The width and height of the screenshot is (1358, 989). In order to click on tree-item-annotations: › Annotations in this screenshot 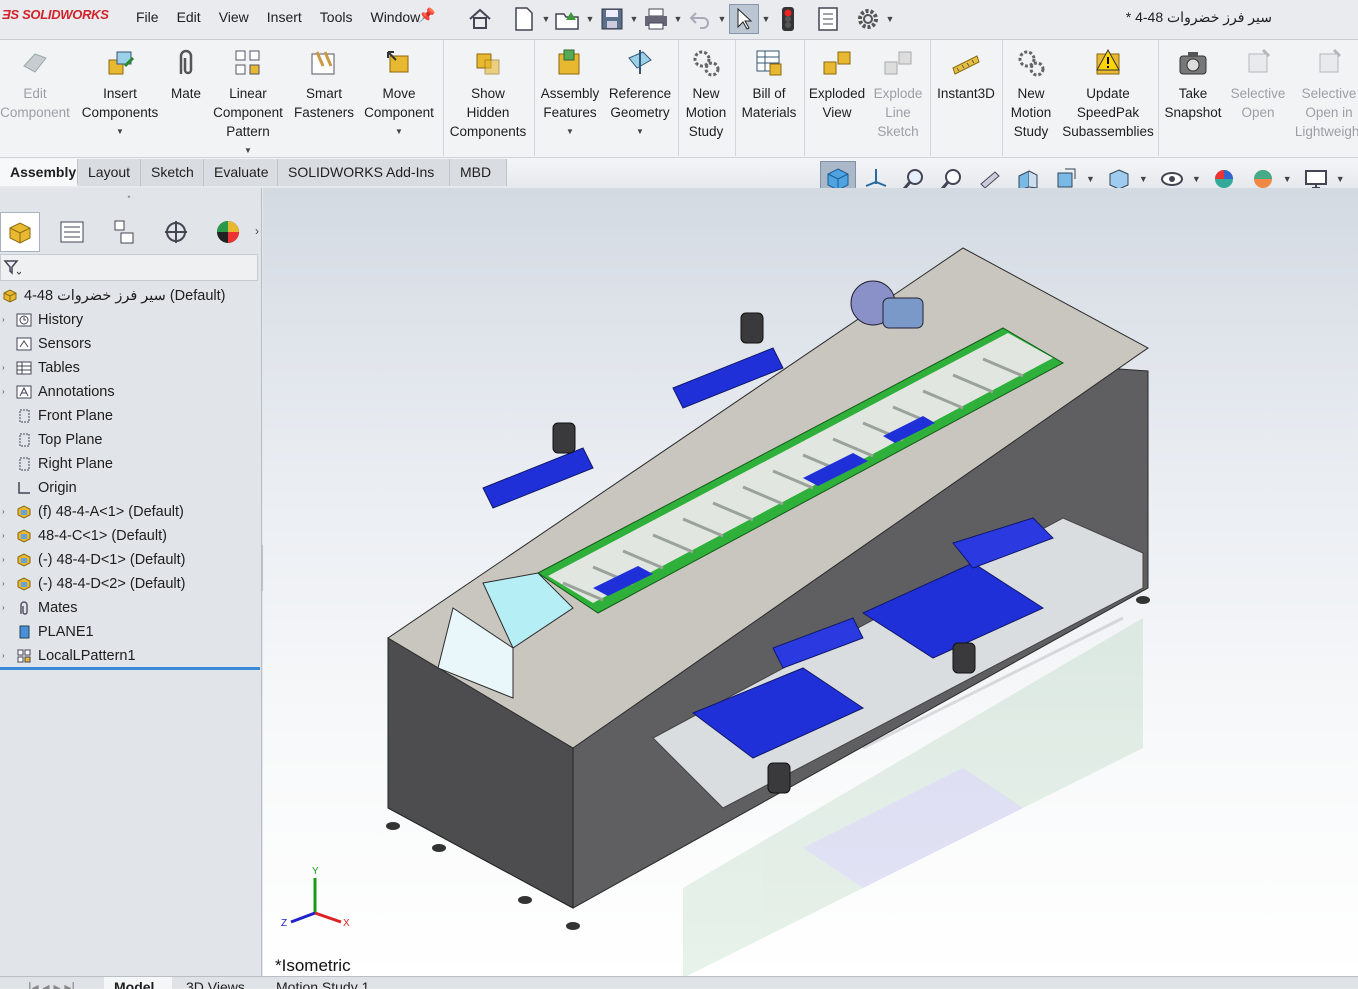, I will do `click(130, 392)`.